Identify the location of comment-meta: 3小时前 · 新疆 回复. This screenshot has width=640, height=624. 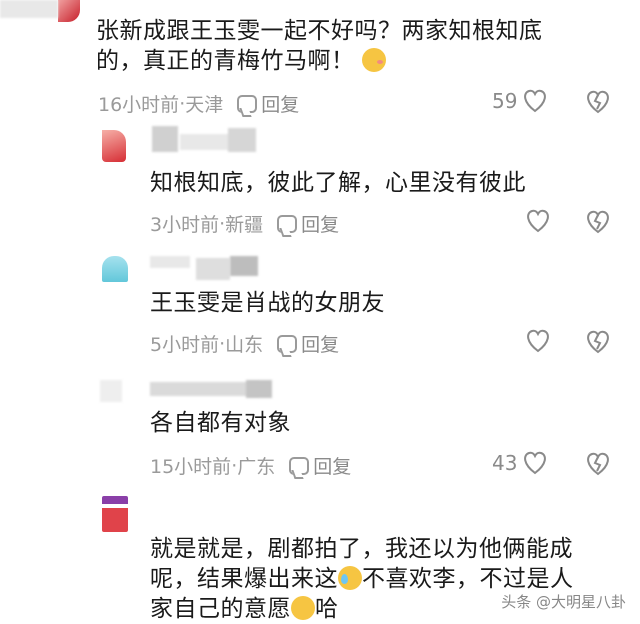
(244, 223).